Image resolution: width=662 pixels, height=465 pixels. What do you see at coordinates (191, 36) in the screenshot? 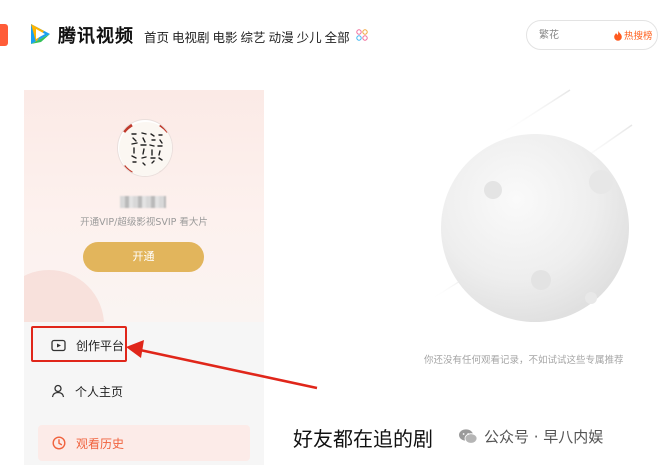
I see `nav-item-tv: 电视剧` at bounding box center [191, 36].